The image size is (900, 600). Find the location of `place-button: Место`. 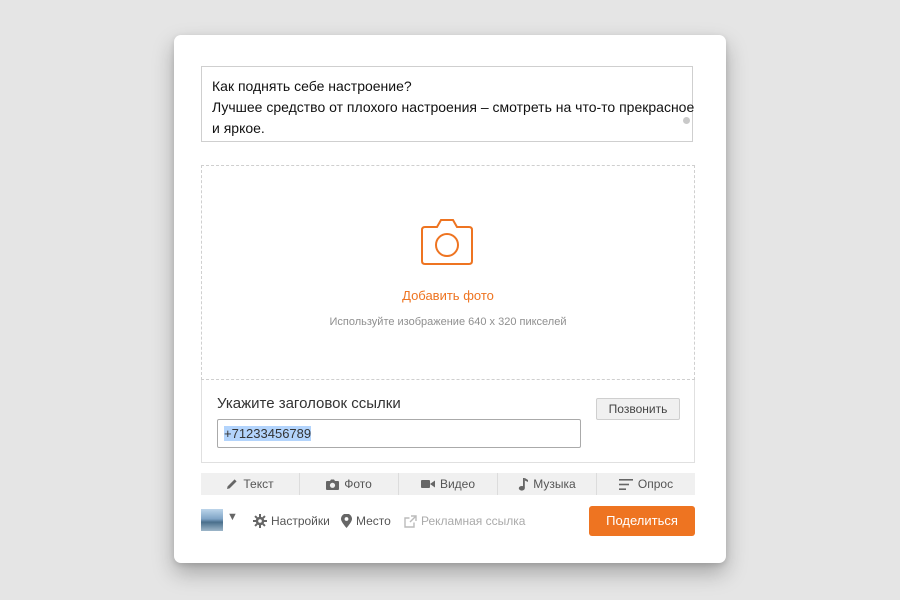

place-button: Место is located at coordinates (366, 521).